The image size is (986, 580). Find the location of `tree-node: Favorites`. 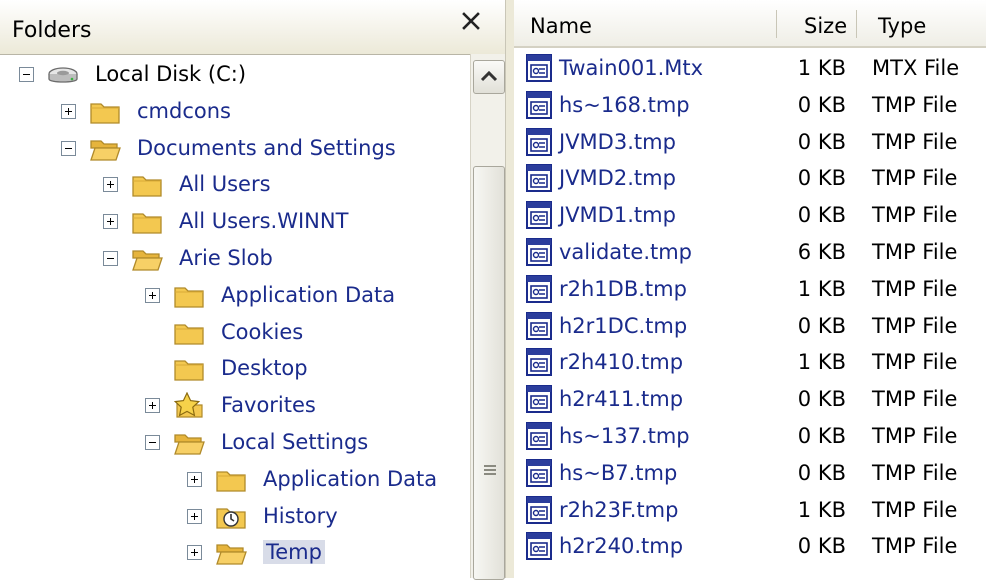

tree-node: Favorites is located at coordinates (235, 406).